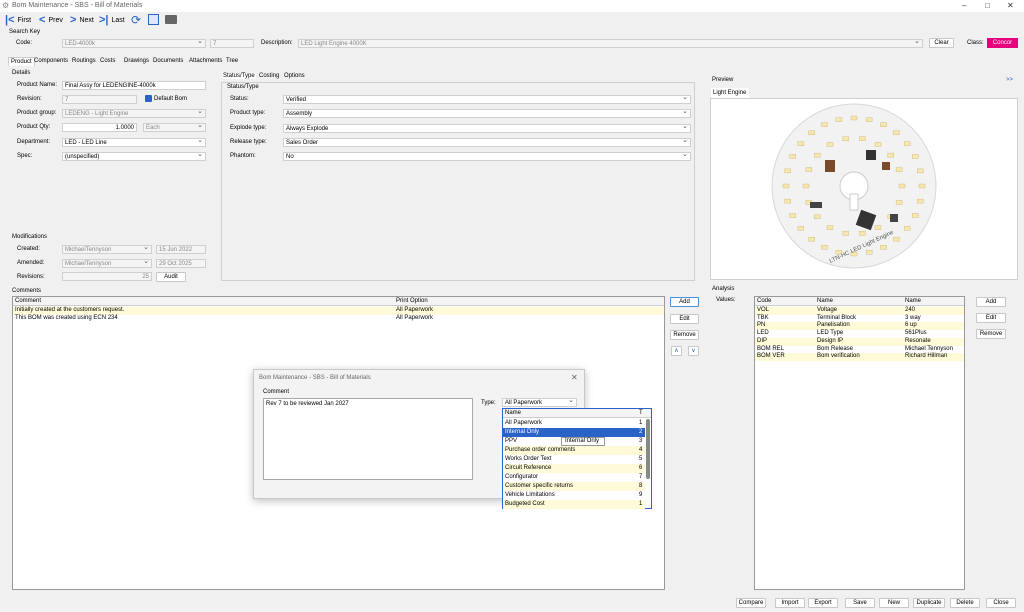 The image size is (1024, 612). Describe the element at coordinates (574, 477) in the screenshot. I see `type-option: Configurator 7` at that location.